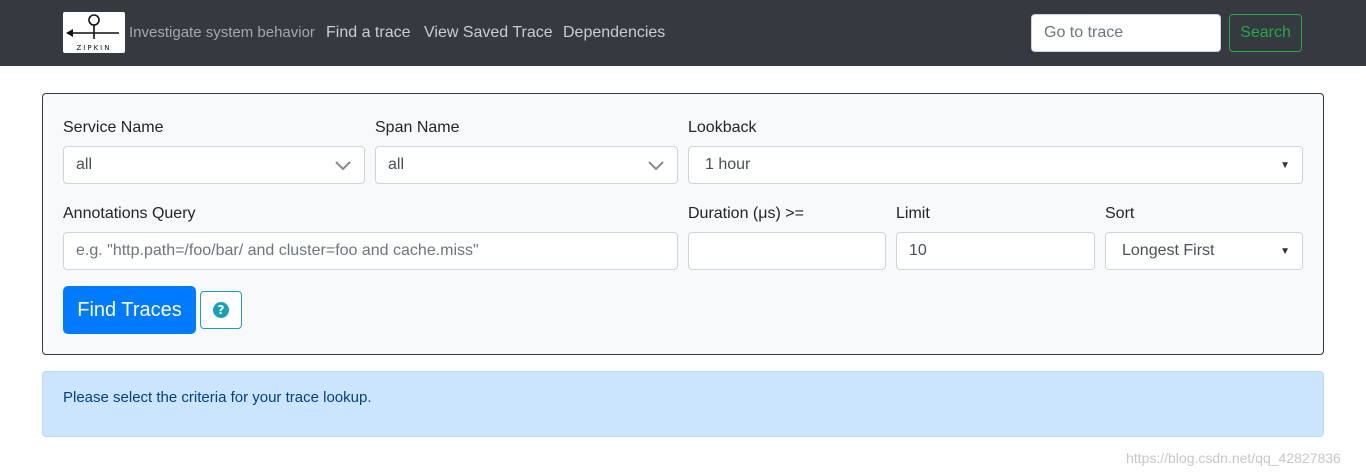  I want to click on annotations-query-label: Annotations Query, so click(129, 213).